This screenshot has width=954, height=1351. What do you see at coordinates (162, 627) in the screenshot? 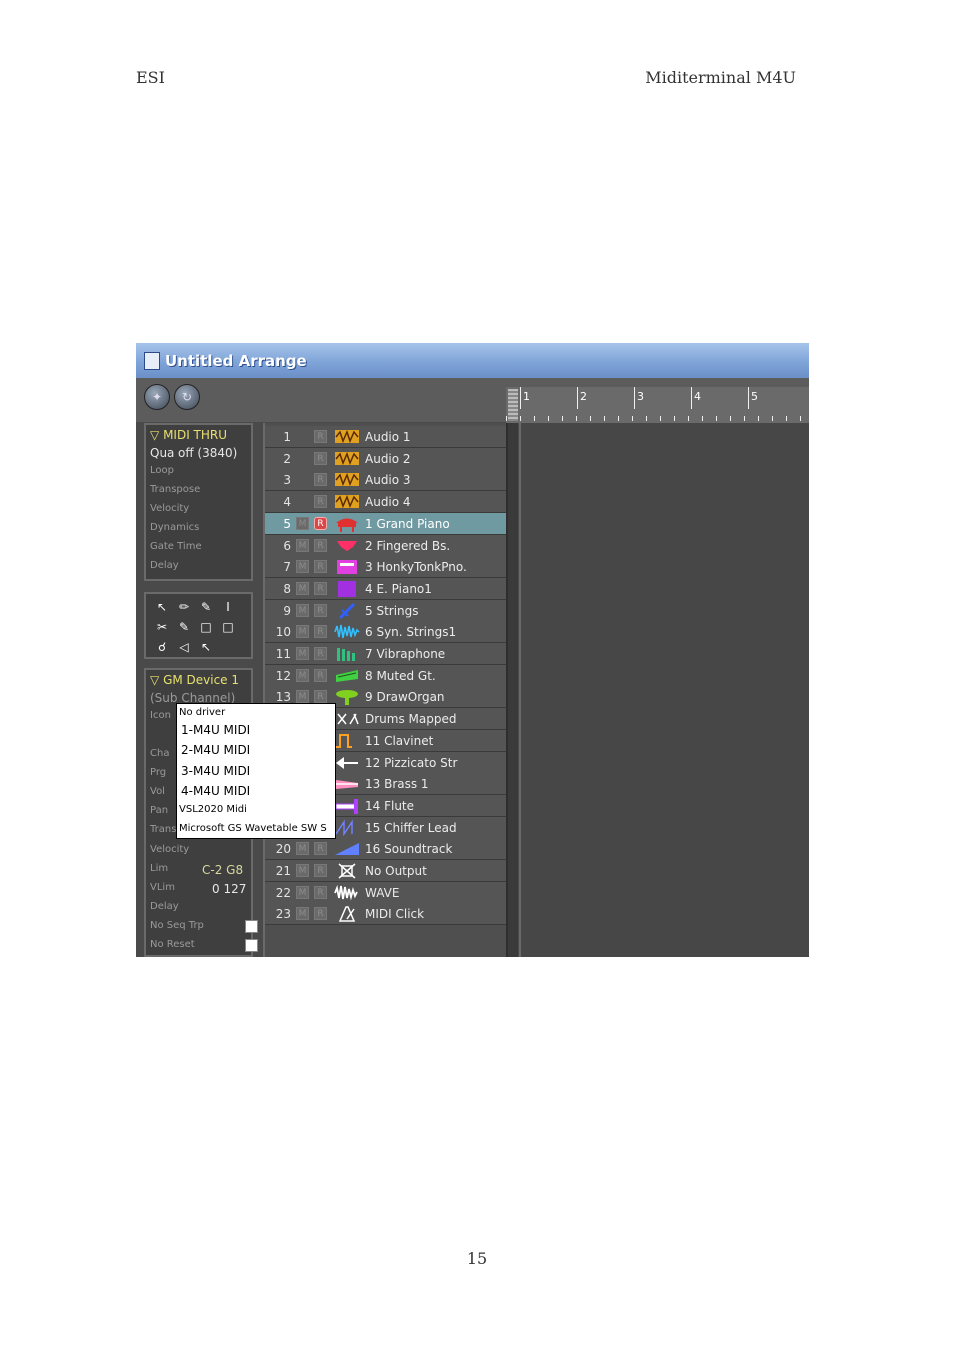
I see `scissors-tool-icon: ✂` at bounding box center [162, 627].